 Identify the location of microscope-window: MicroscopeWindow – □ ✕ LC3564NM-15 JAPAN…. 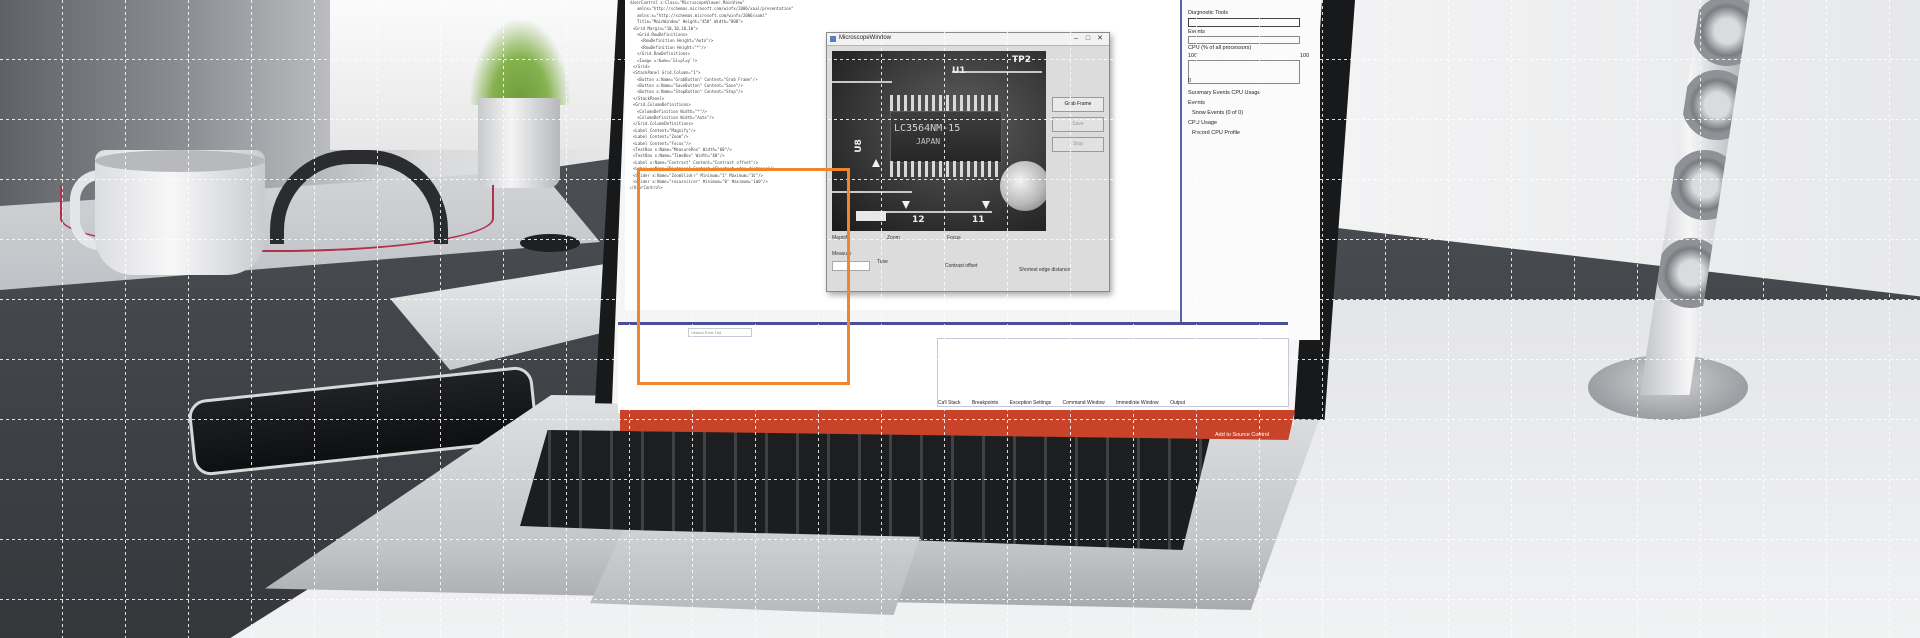
(968, 162).